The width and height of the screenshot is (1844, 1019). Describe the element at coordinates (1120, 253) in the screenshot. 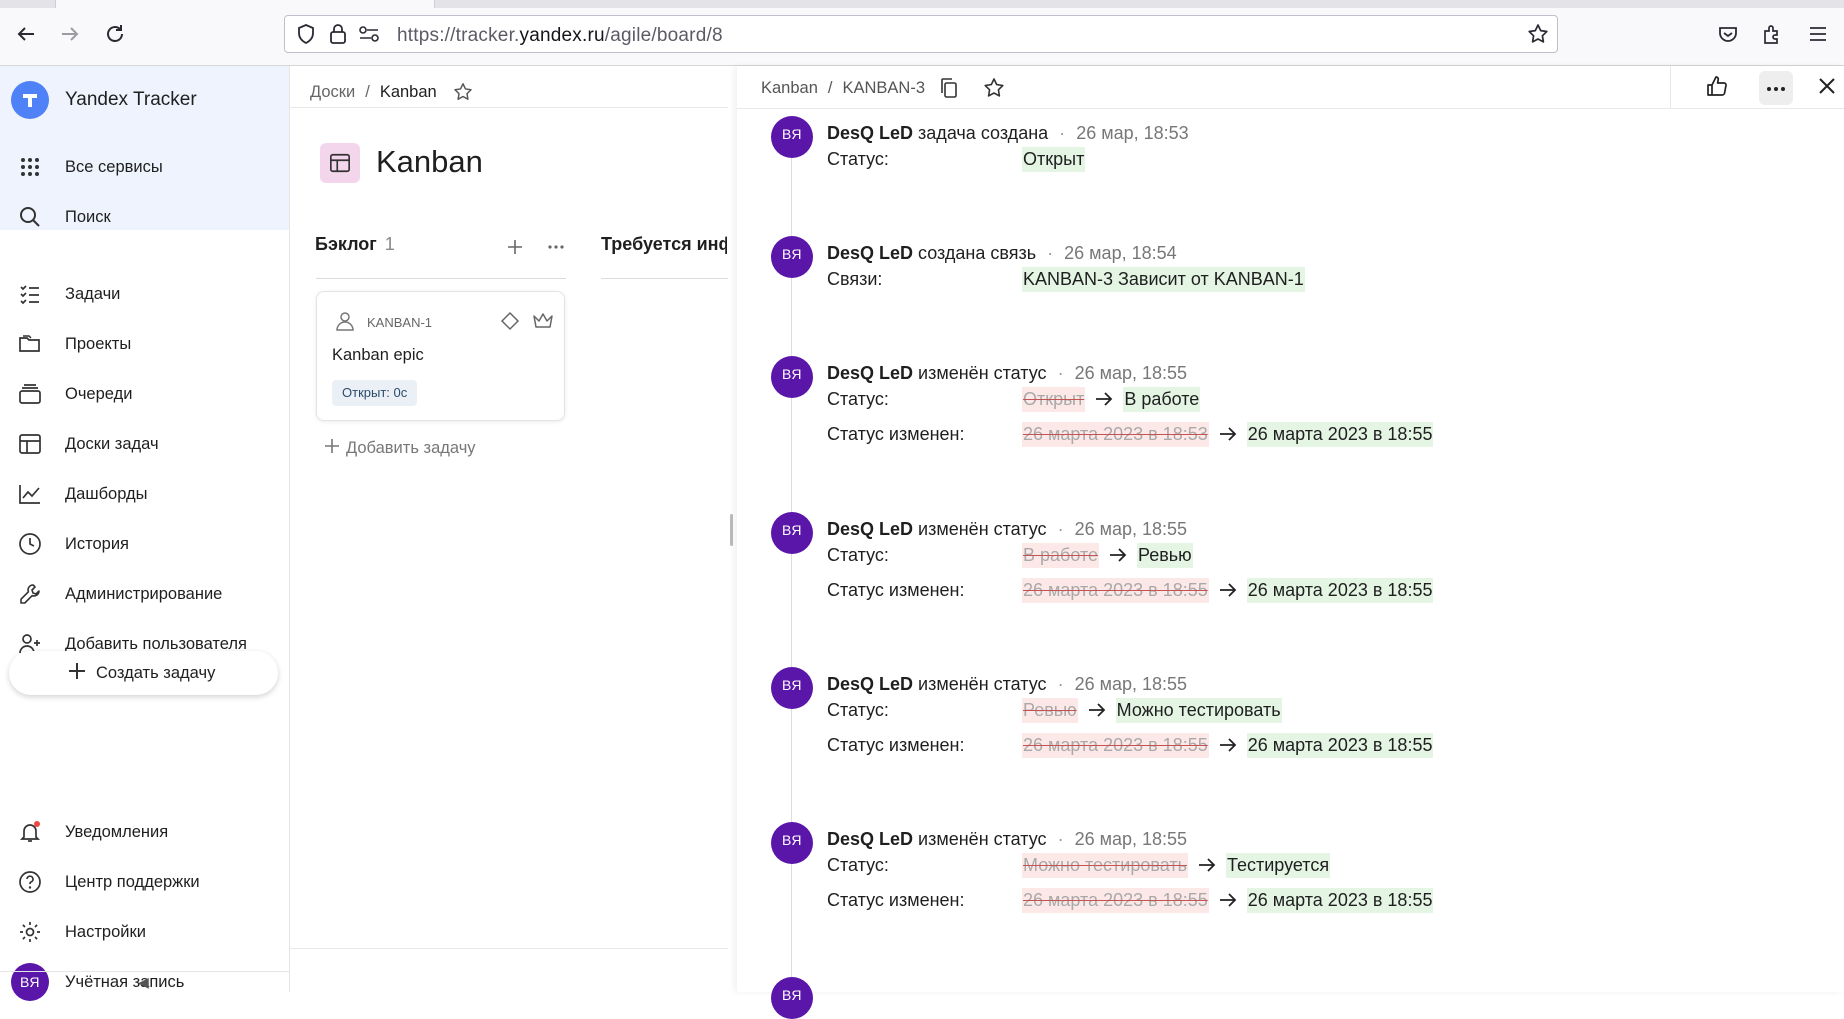

I see `entry-time: 26 мар, 18:54` at that location.